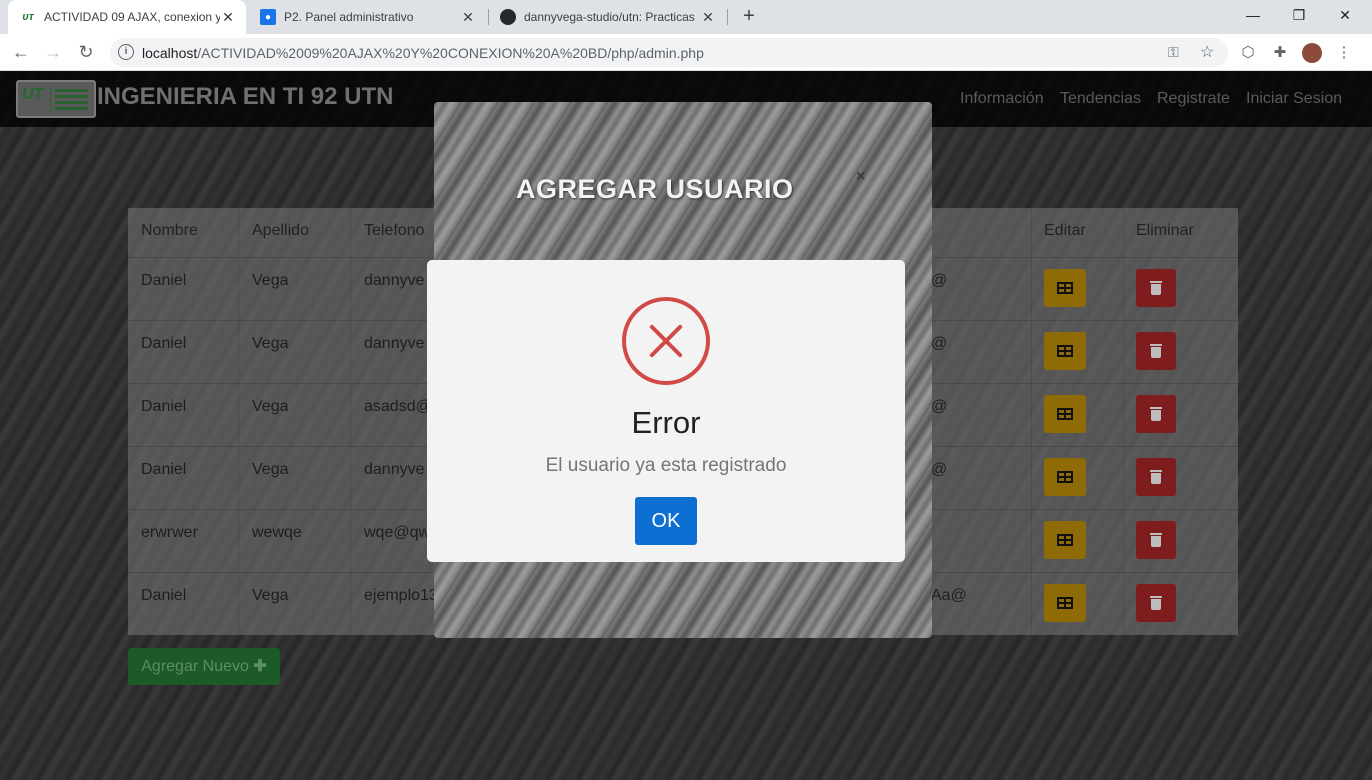  I want to click on modal-close-icon: ×, so click(860, 177).